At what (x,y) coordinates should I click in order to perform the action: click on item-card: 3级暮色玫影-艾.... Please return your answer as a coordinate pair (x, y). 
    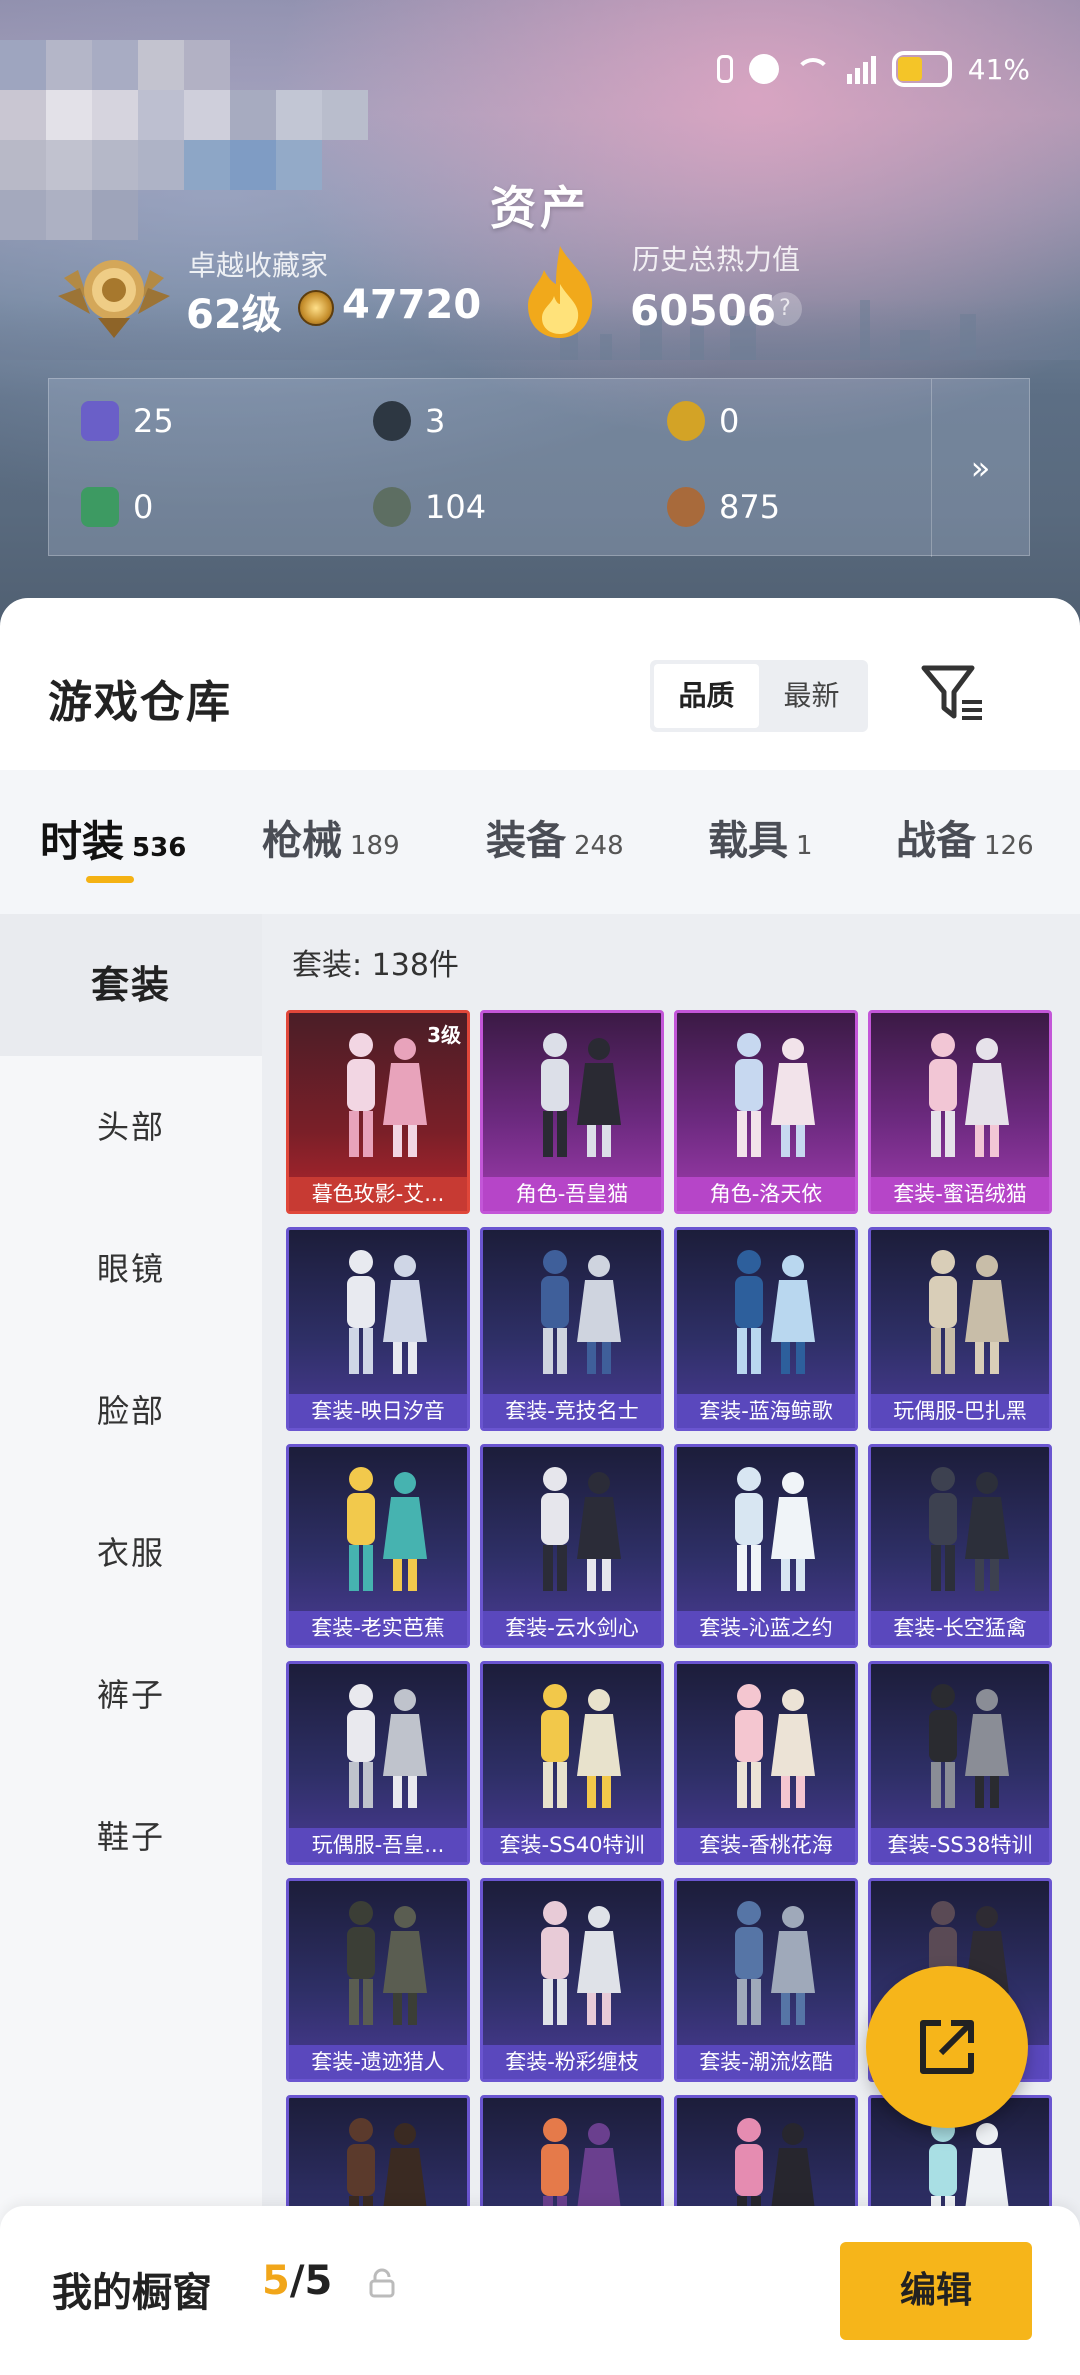
    Looking at the image, I should click on (378, 1112).